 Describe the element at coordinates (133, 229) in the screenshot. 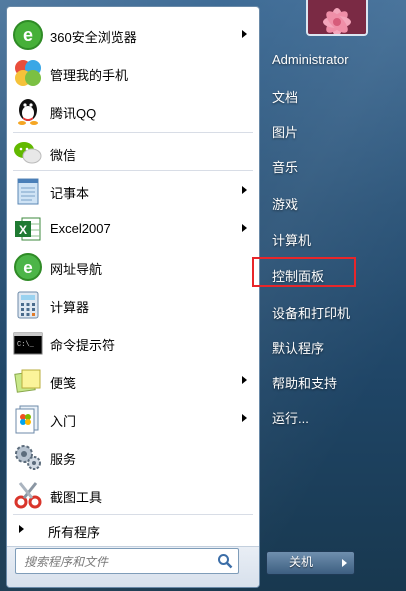

I see `program-item-excel: X Excel2007` at that location.